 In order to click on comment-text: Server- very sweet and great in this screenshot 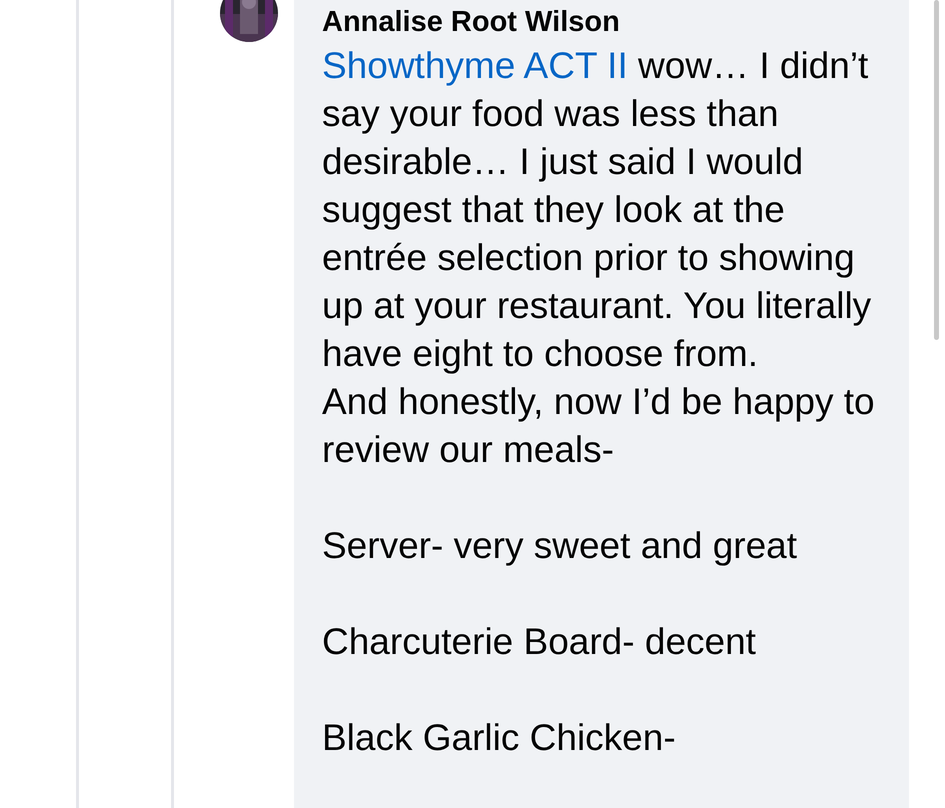, I will do `click(560, 546)`.